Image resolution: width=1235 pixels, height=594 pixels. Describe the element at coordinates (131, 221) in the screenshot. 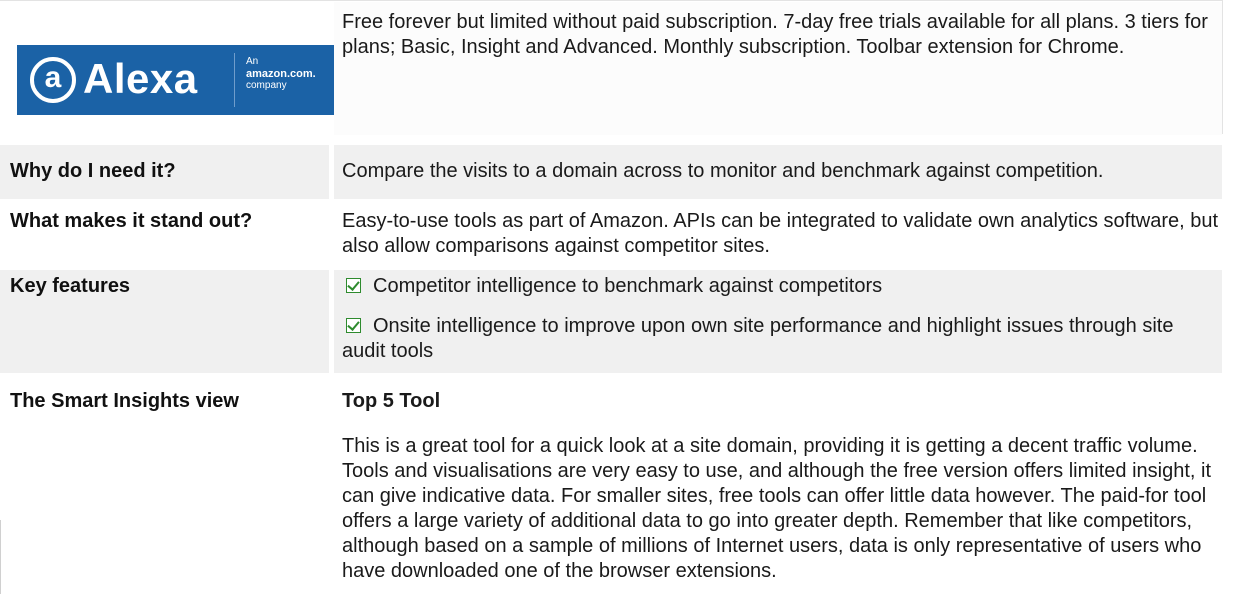

I see `row-label: What makes it stand out?` at that location.